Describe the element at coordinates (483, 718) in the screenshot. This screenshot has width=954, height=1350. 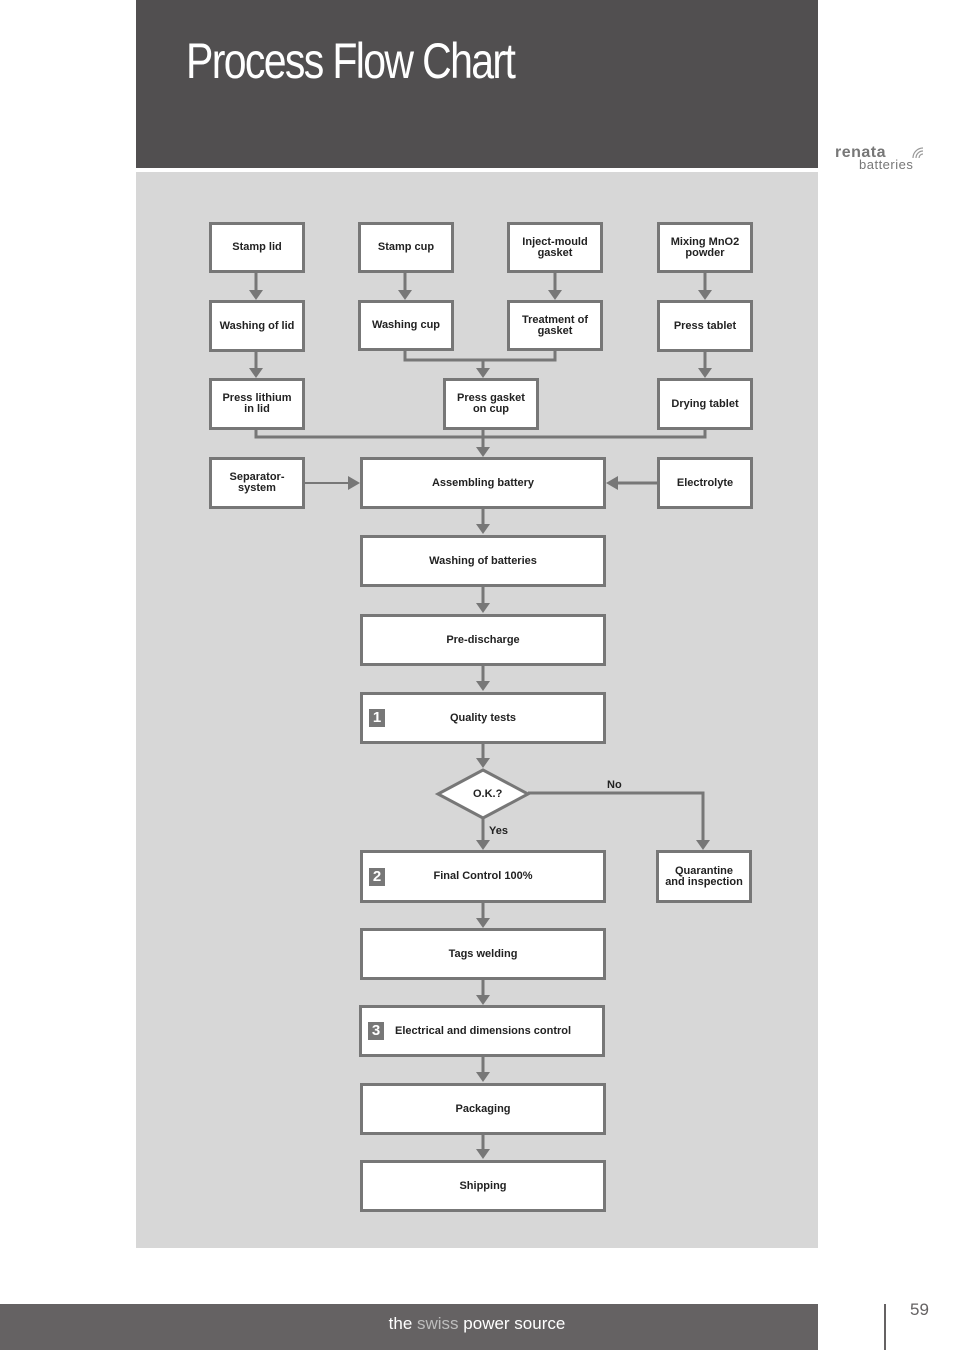
I see `node-quality-tests: 1 Quality tests` at that location.